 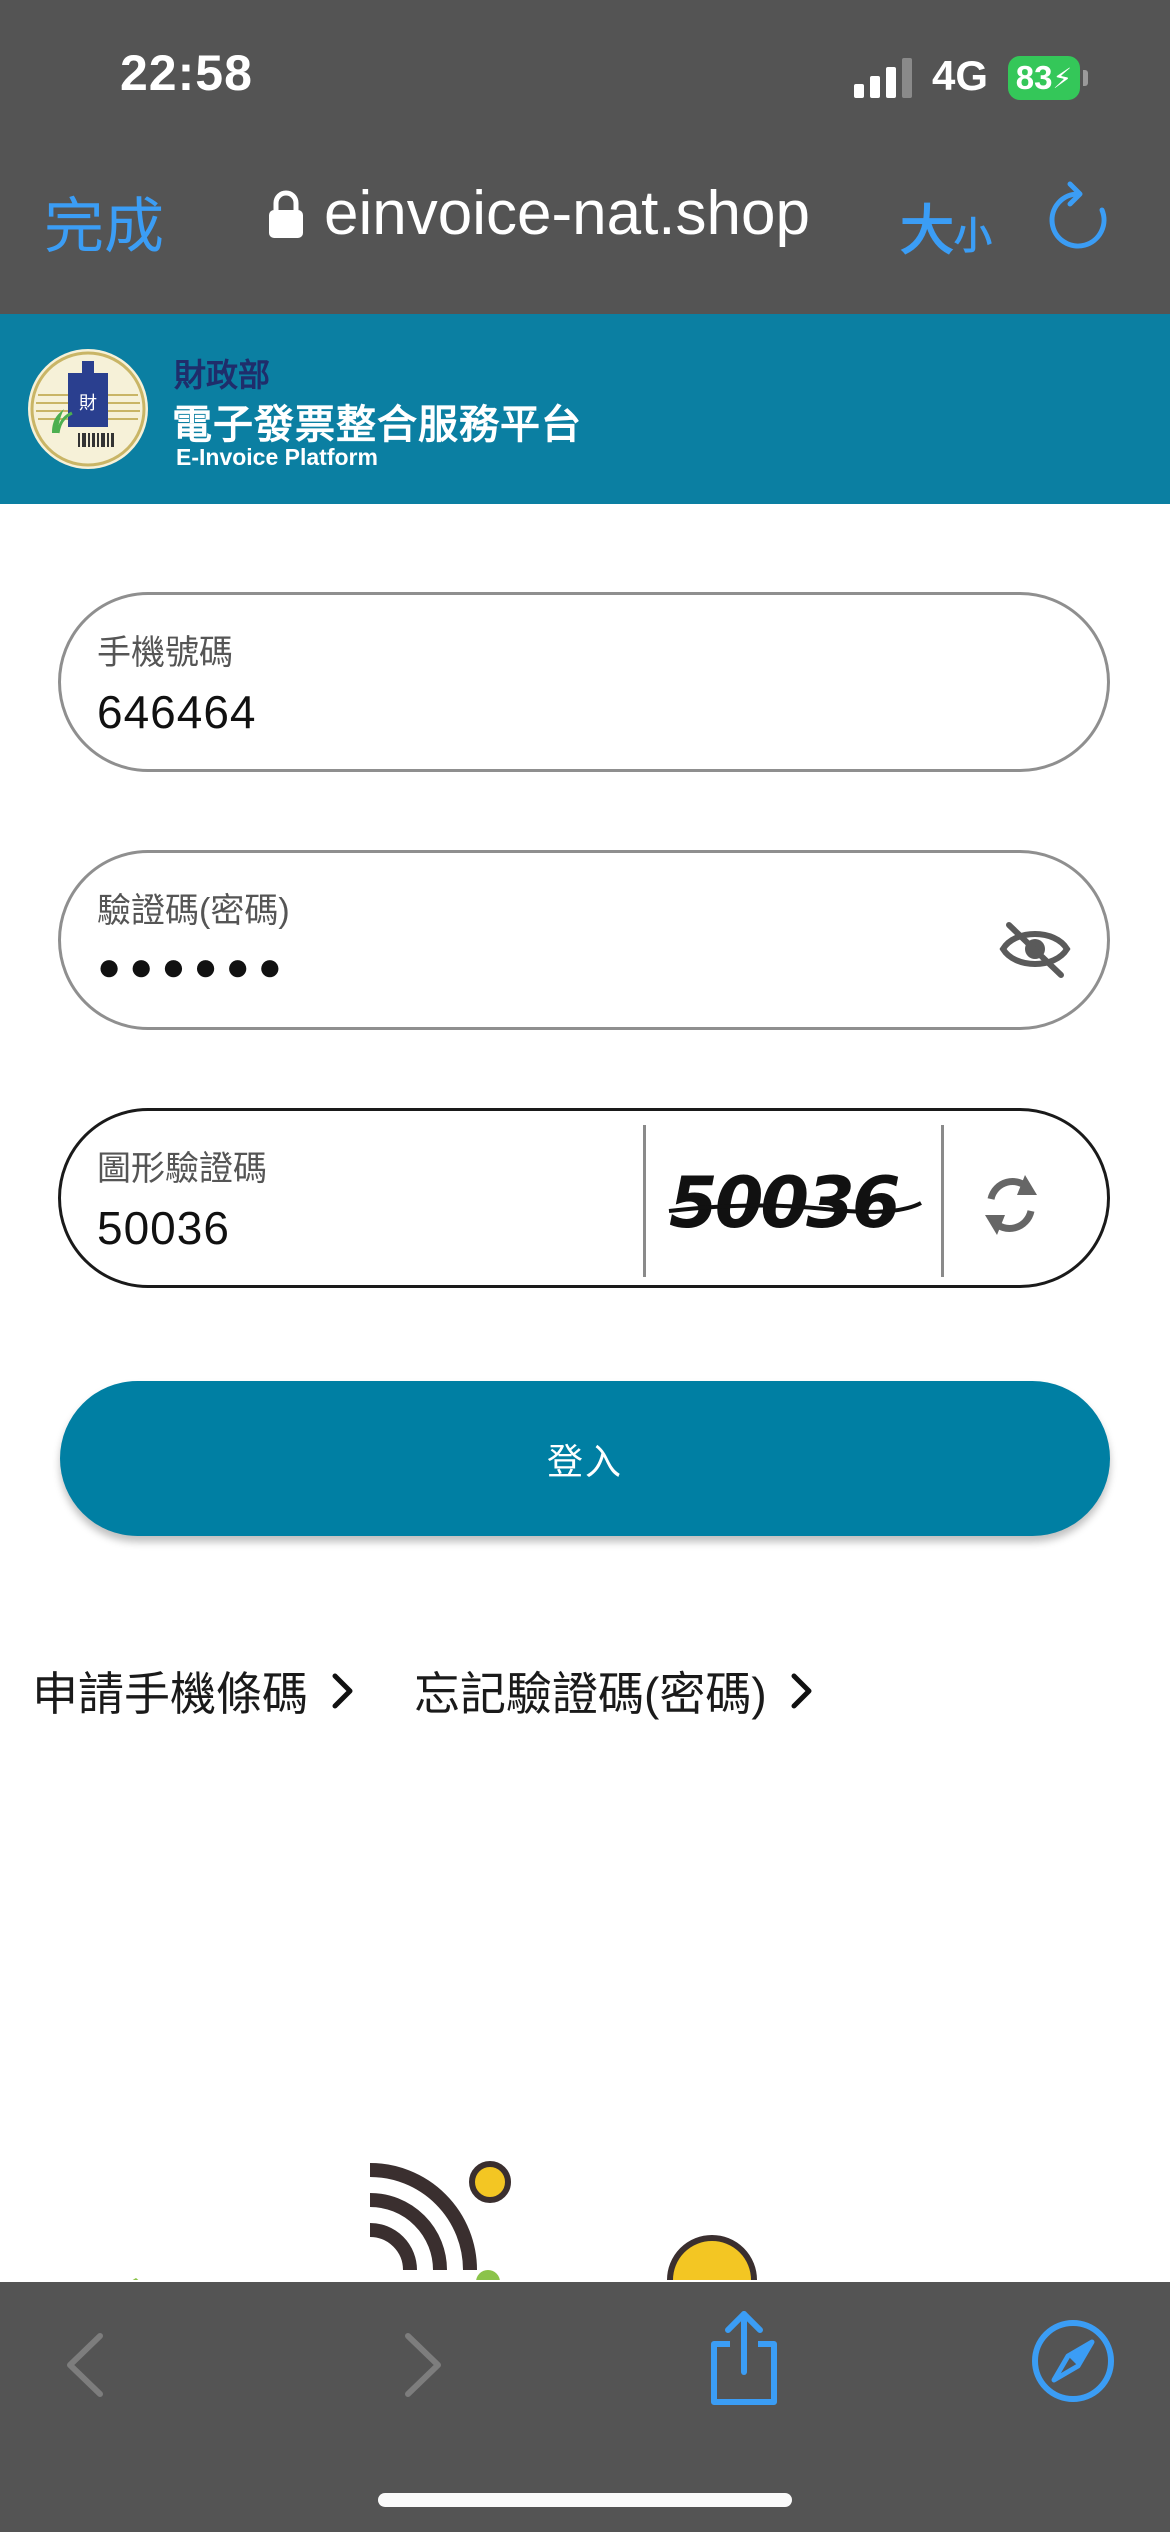 What do you see at coordinates (1011, 1205) in the screenshot?
I see `refresh-icon` at bounding box center [1011, 1205].